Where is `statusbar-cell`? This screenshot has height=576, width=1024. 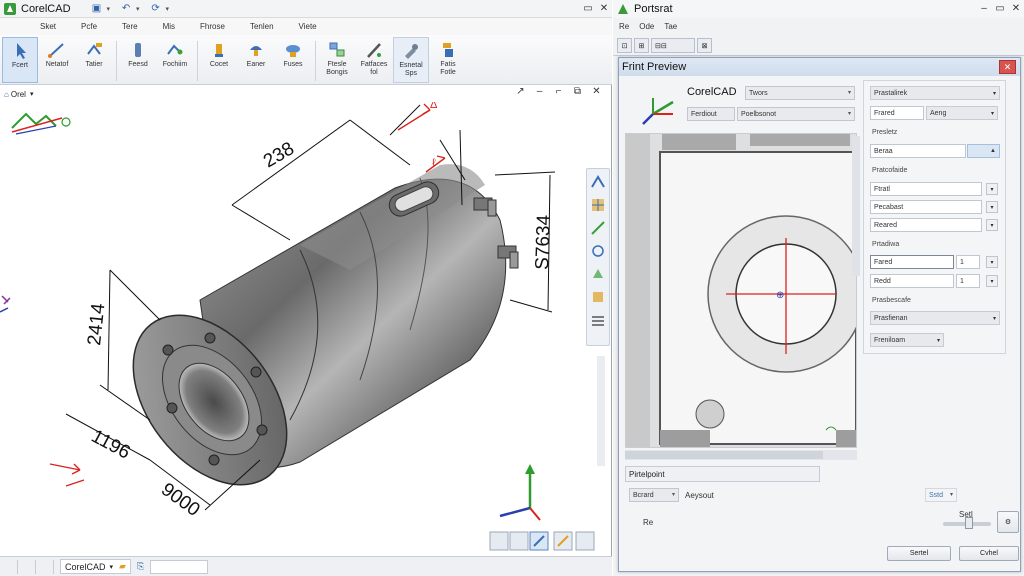
statusbar-cell is located at coordinates (9, 566).